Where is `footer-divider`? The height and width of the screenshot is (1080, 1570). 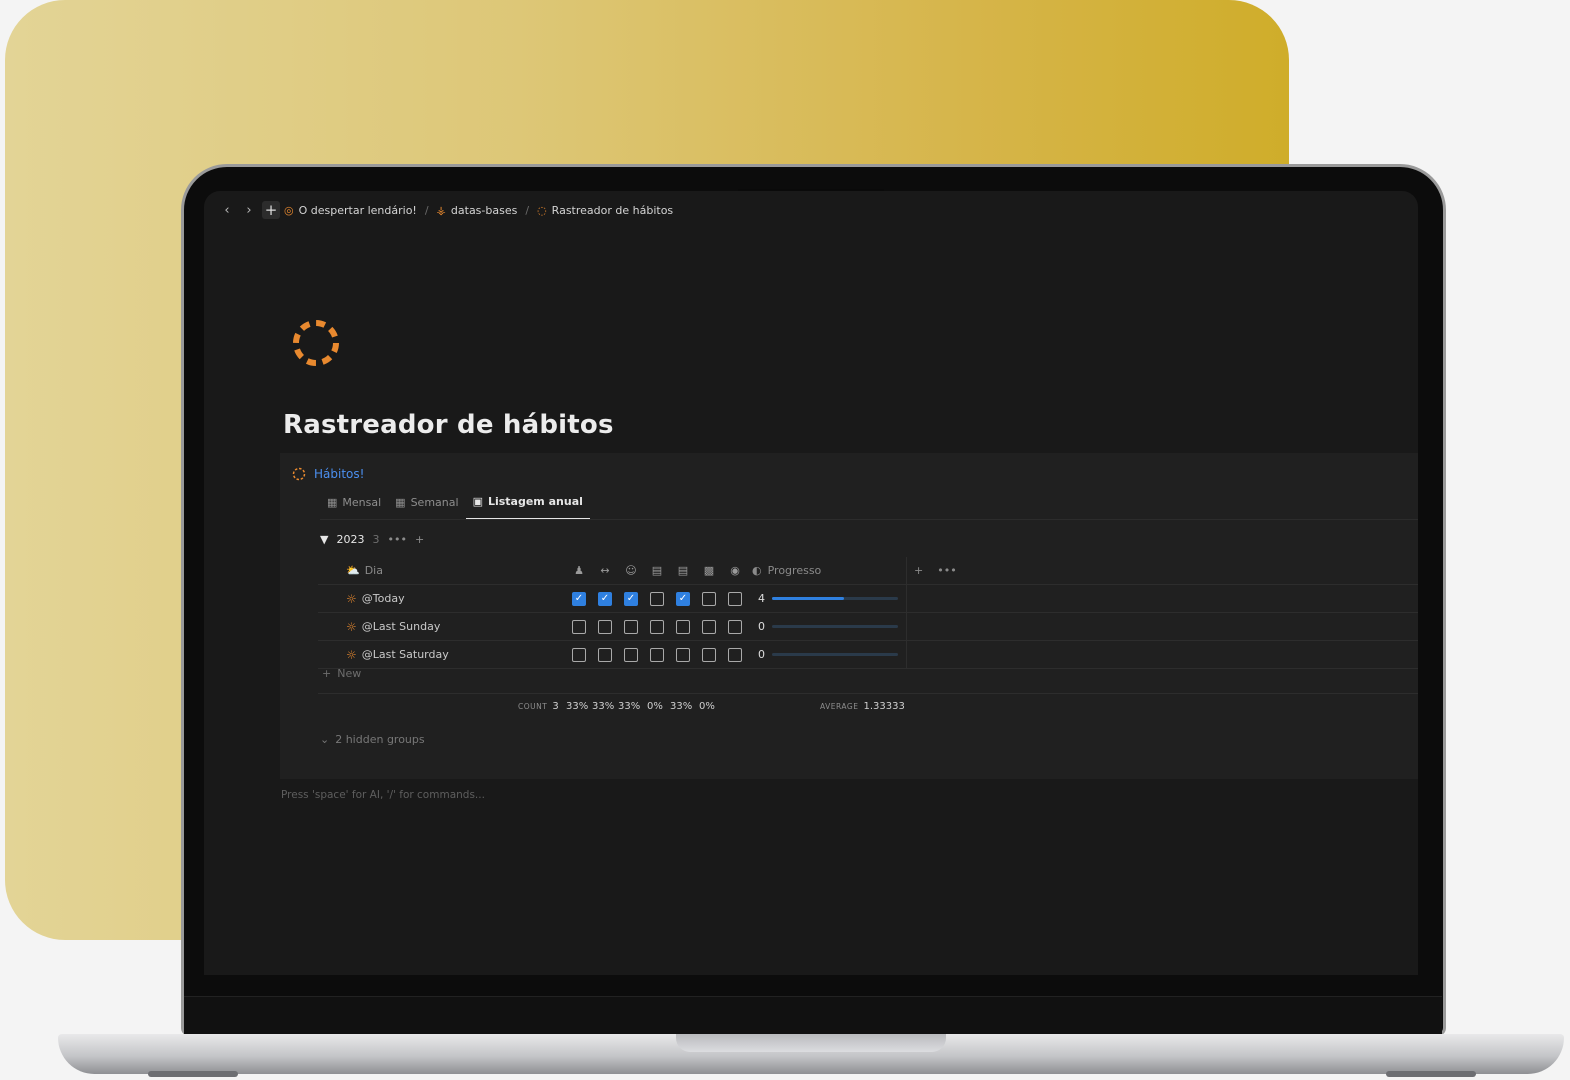
footer-divider is located at coordinates (868, 693).